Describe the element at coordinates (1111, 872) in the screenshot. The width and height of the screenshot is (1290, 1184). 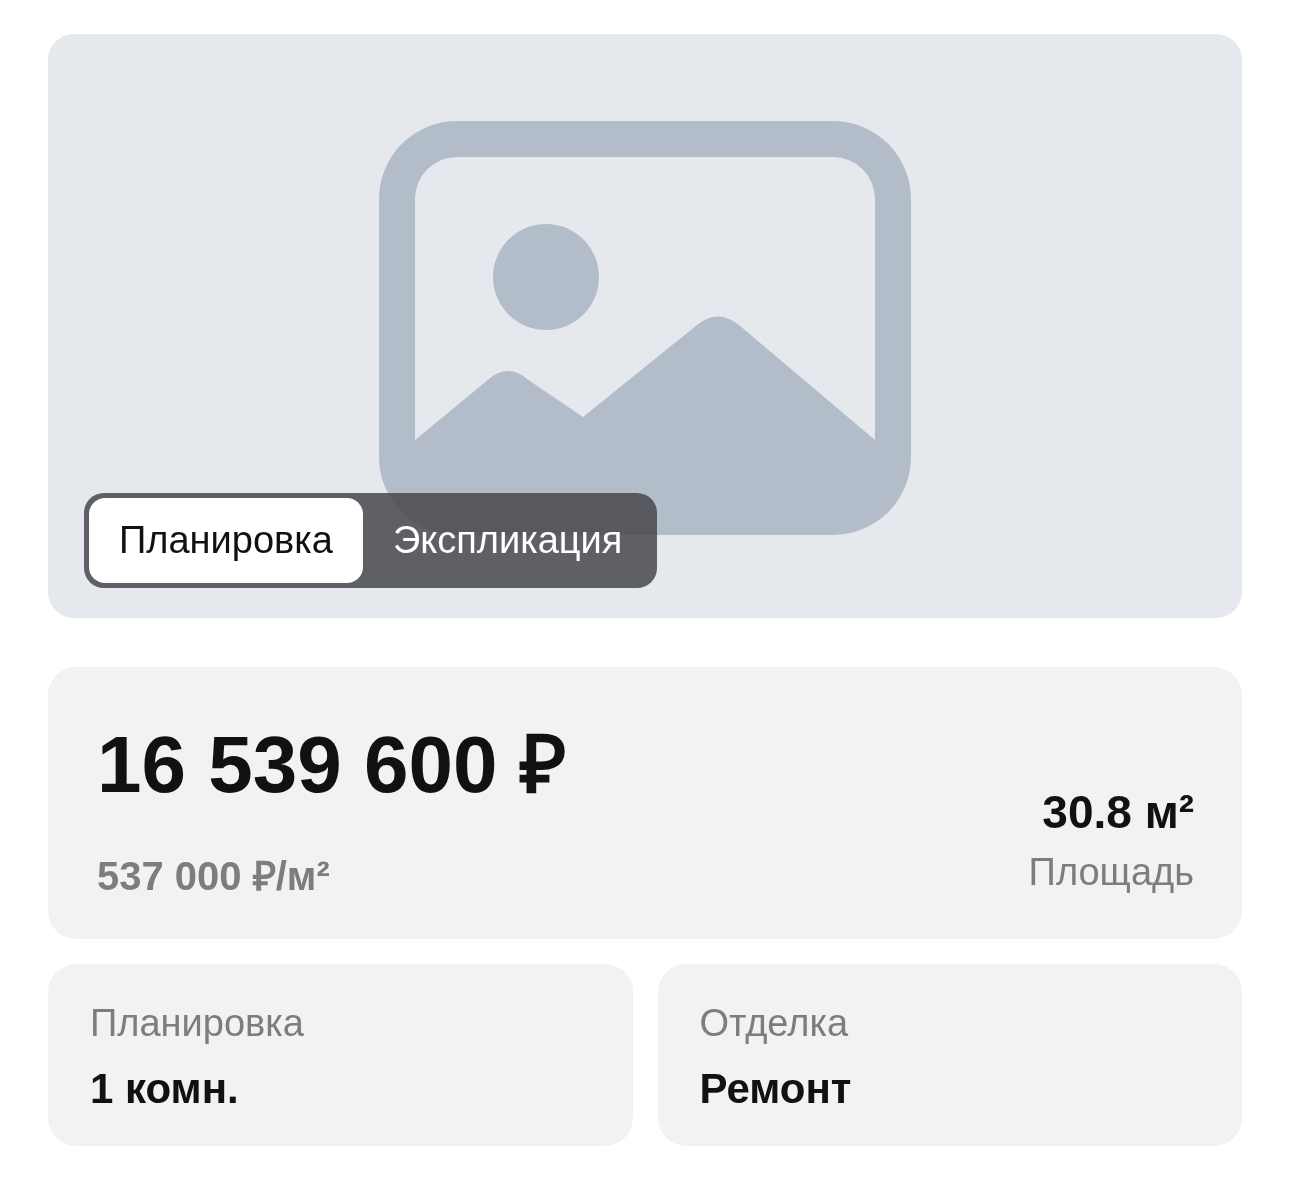
I see `area-label: Площадь` at that location.